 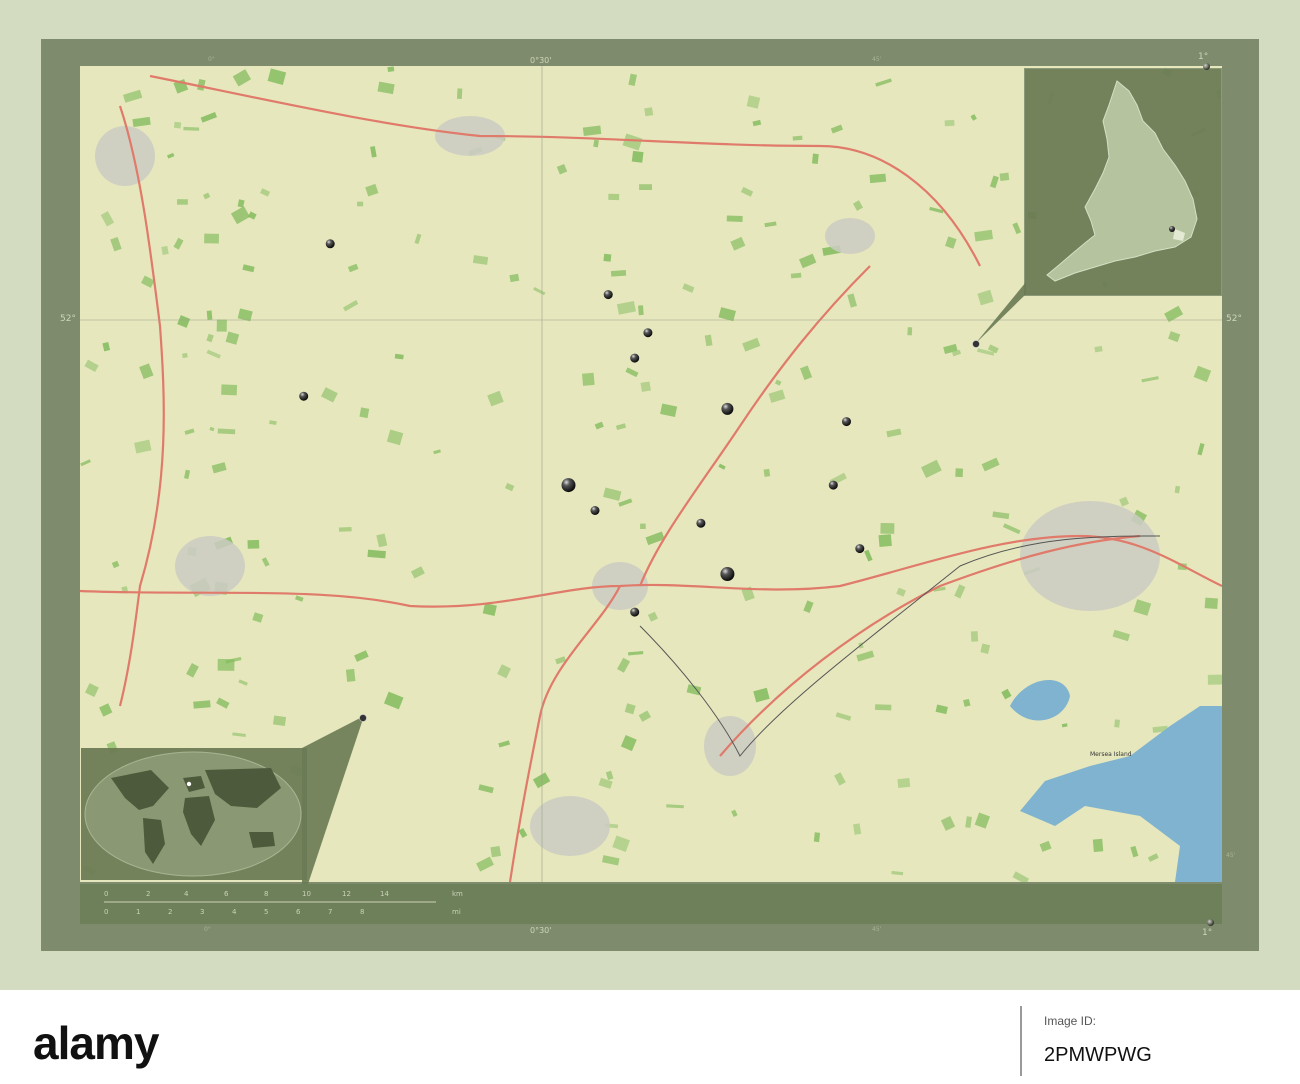 I want to click on scale-km-unit: km, so click(x=457, y=894).